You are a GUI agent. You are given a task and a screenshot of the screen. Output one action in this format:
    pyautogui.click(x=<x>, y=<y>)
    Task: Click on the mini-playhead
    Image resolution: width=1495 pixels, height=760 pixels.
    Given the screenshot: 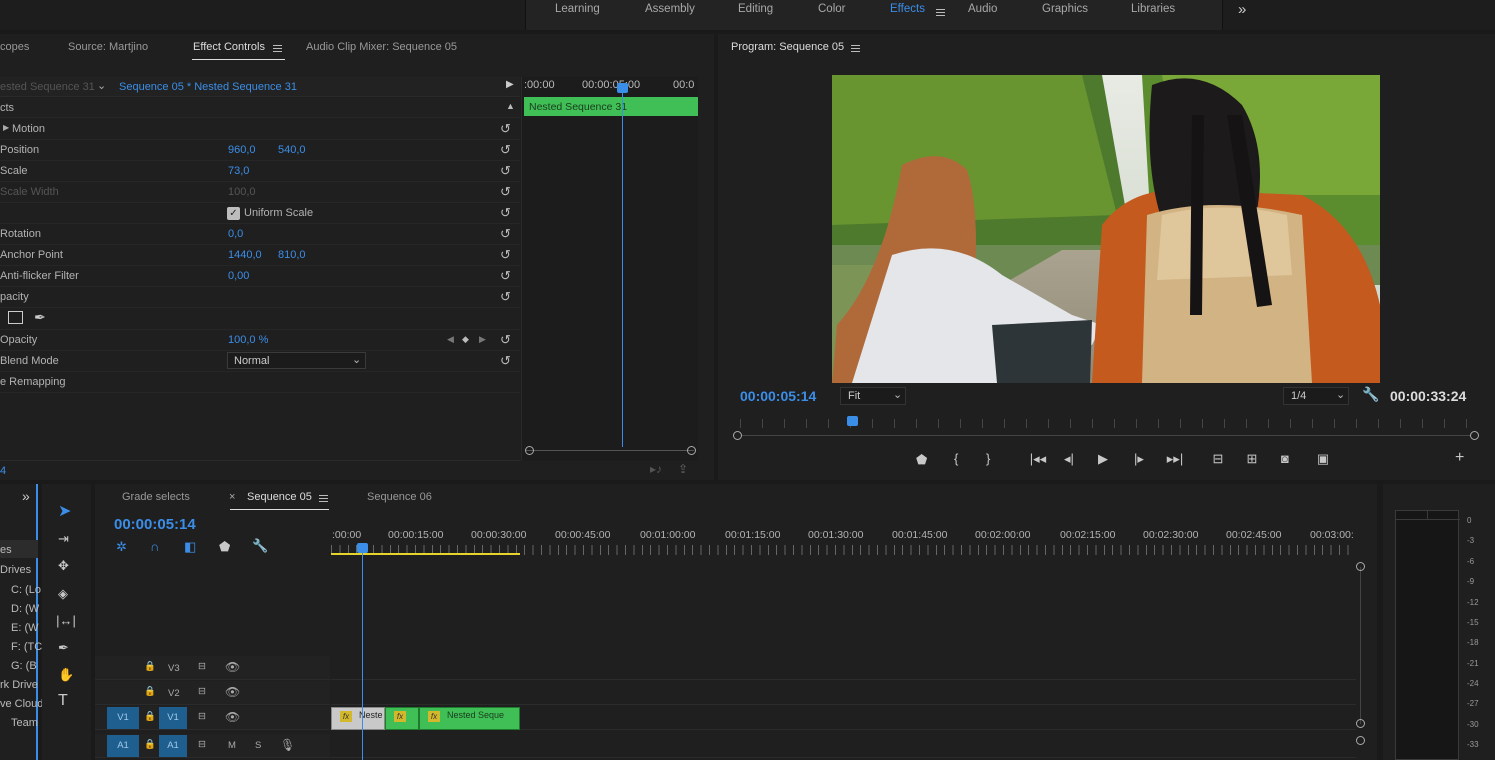 What is the action you would take?
    pyautogui.click(x=622, y=266)
    